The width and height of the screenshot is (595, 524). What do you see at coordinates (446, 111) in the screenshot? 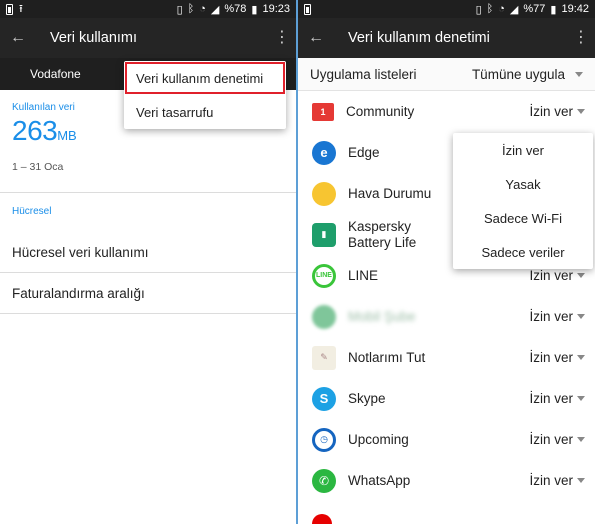
I see `app-row-community: 1 Community İzin ver` at bounding box center [446, 111].